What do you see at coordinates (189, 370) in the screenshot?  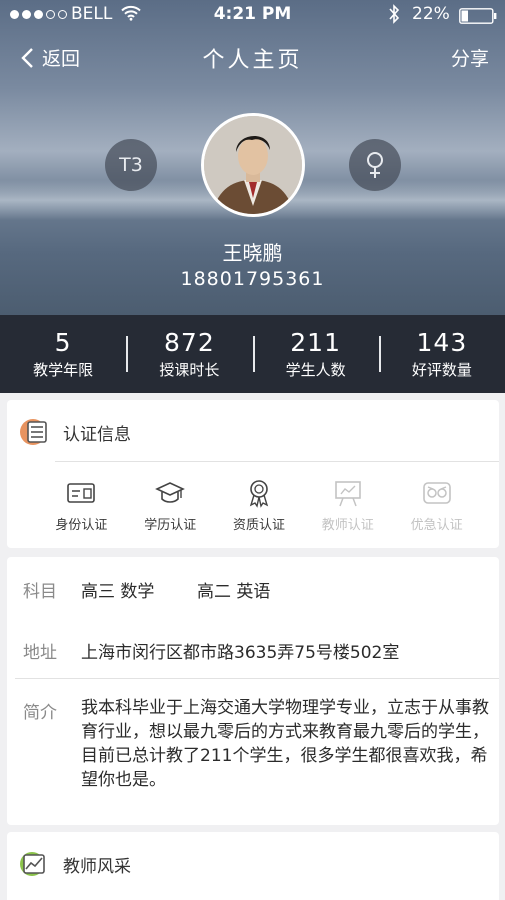 I see `stat-label: 授课时长` at bounding box center [189, 370].